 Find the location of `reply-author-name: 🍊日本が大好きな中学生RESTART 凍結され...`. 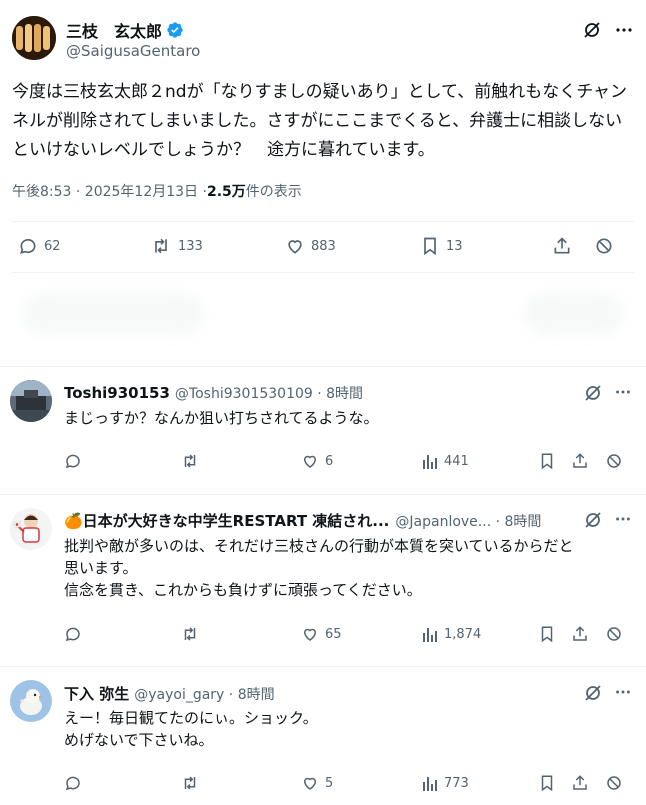

reply-author-name: 🍊日本が大好きな中学生RESTART 凍結され... is located at coordinates (226, 520).